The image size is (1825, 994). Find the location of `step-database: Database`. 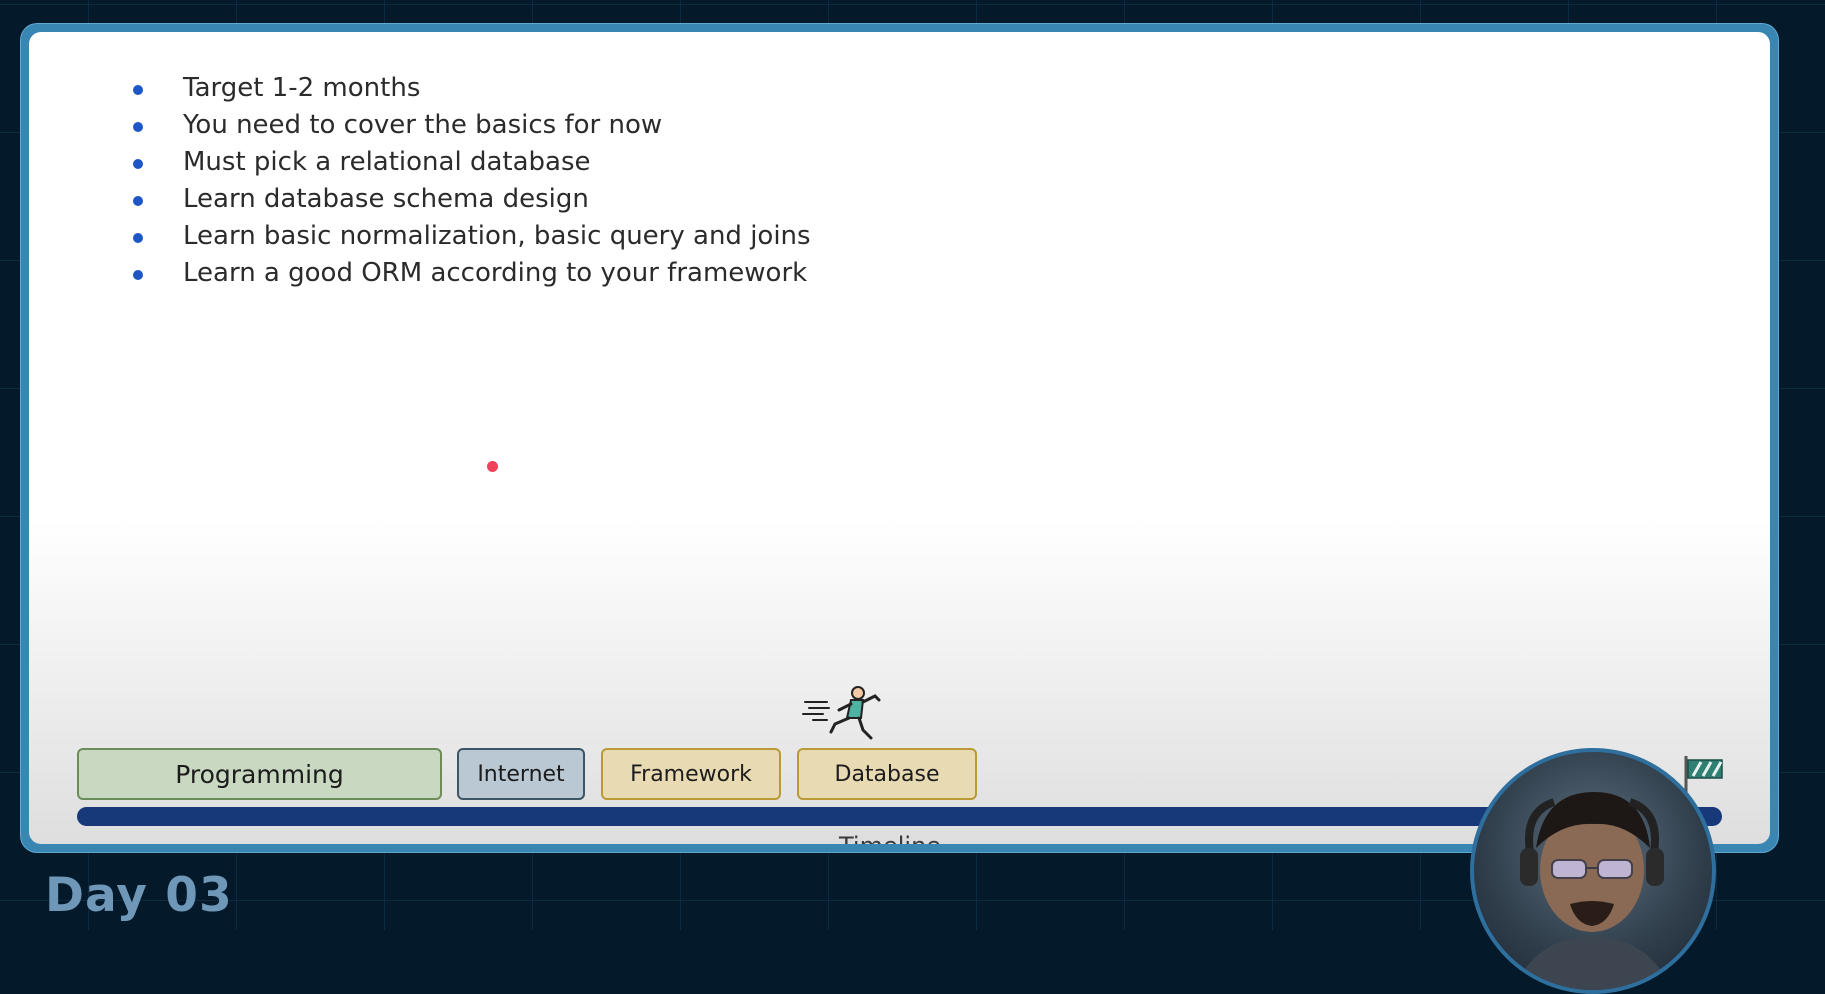

step-database: Database is located at coordinates (887, 774).